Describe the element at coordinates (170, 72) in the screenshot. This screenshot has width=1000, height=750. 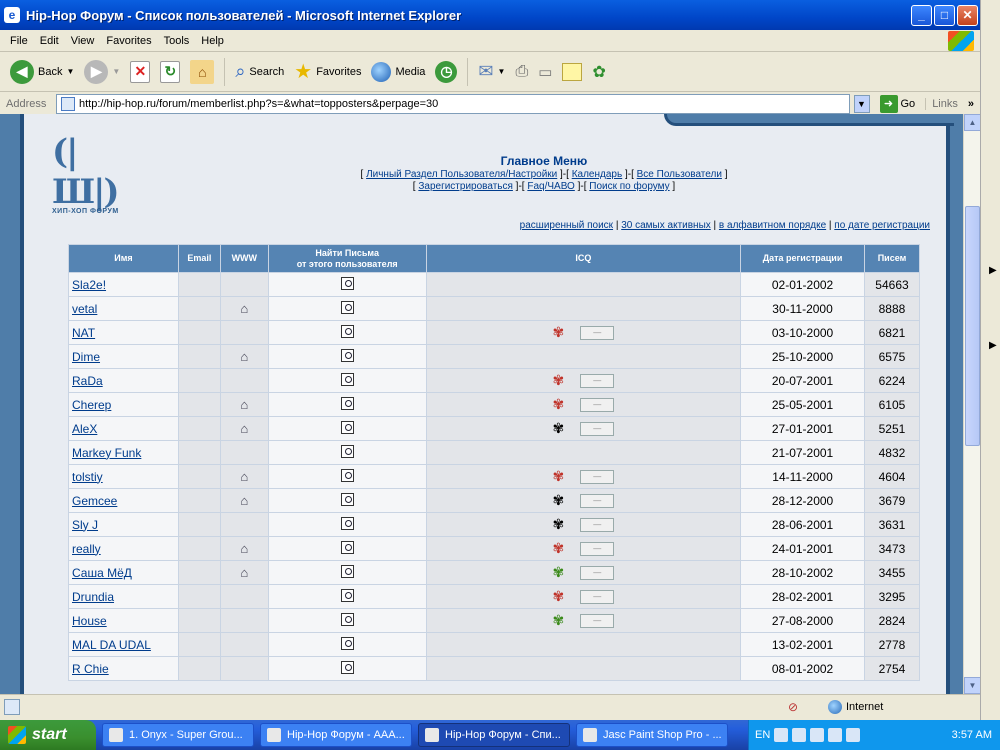
I see `refresh-button: ↻` at that location.